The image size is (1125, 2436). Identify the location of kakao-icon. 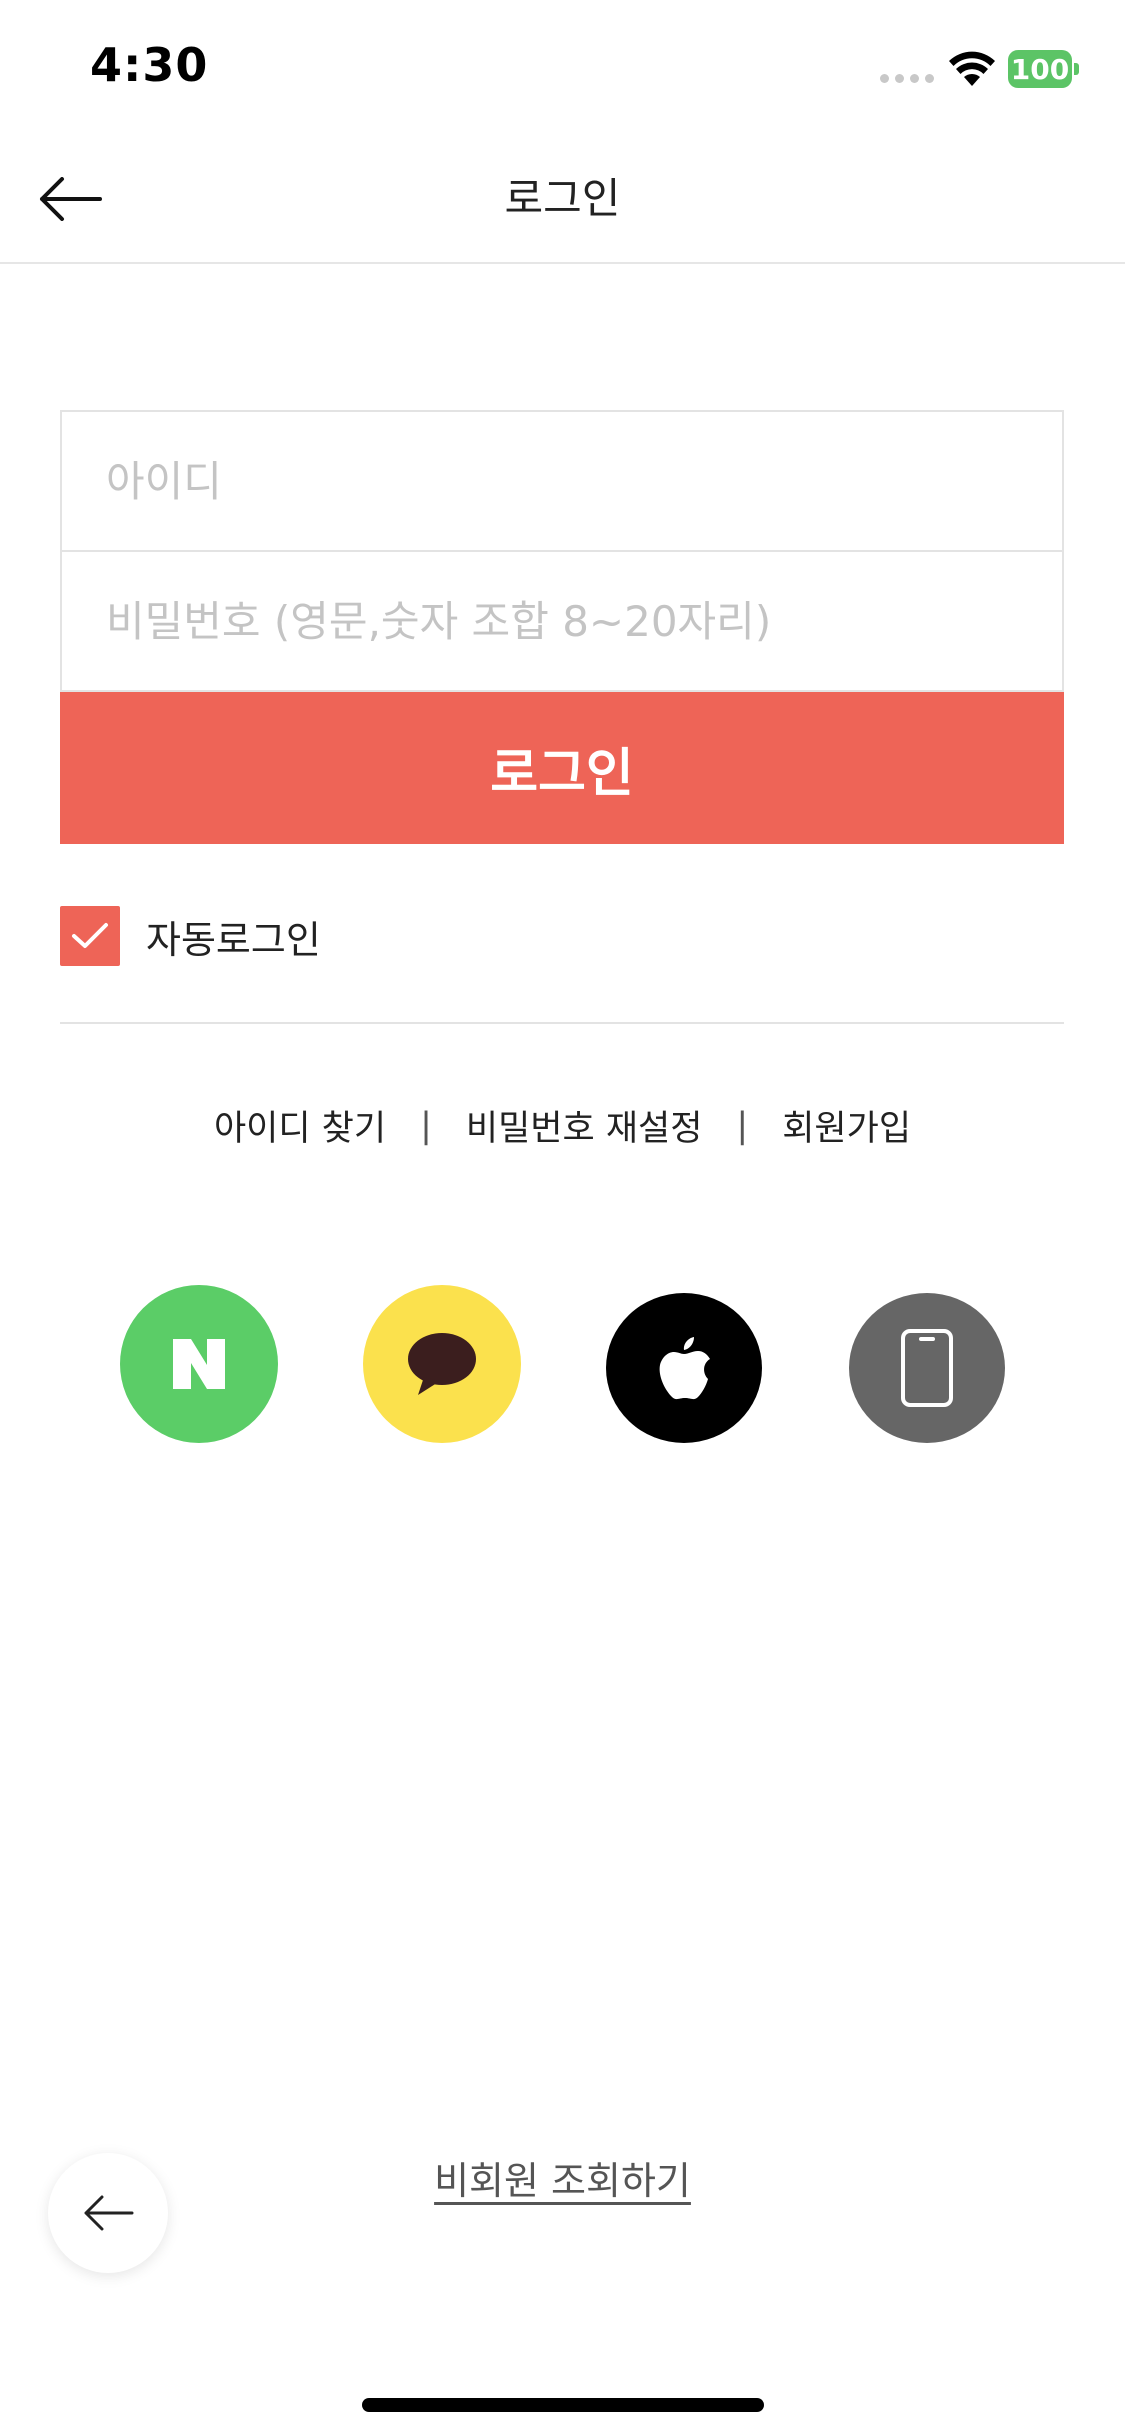
(442, 1364).